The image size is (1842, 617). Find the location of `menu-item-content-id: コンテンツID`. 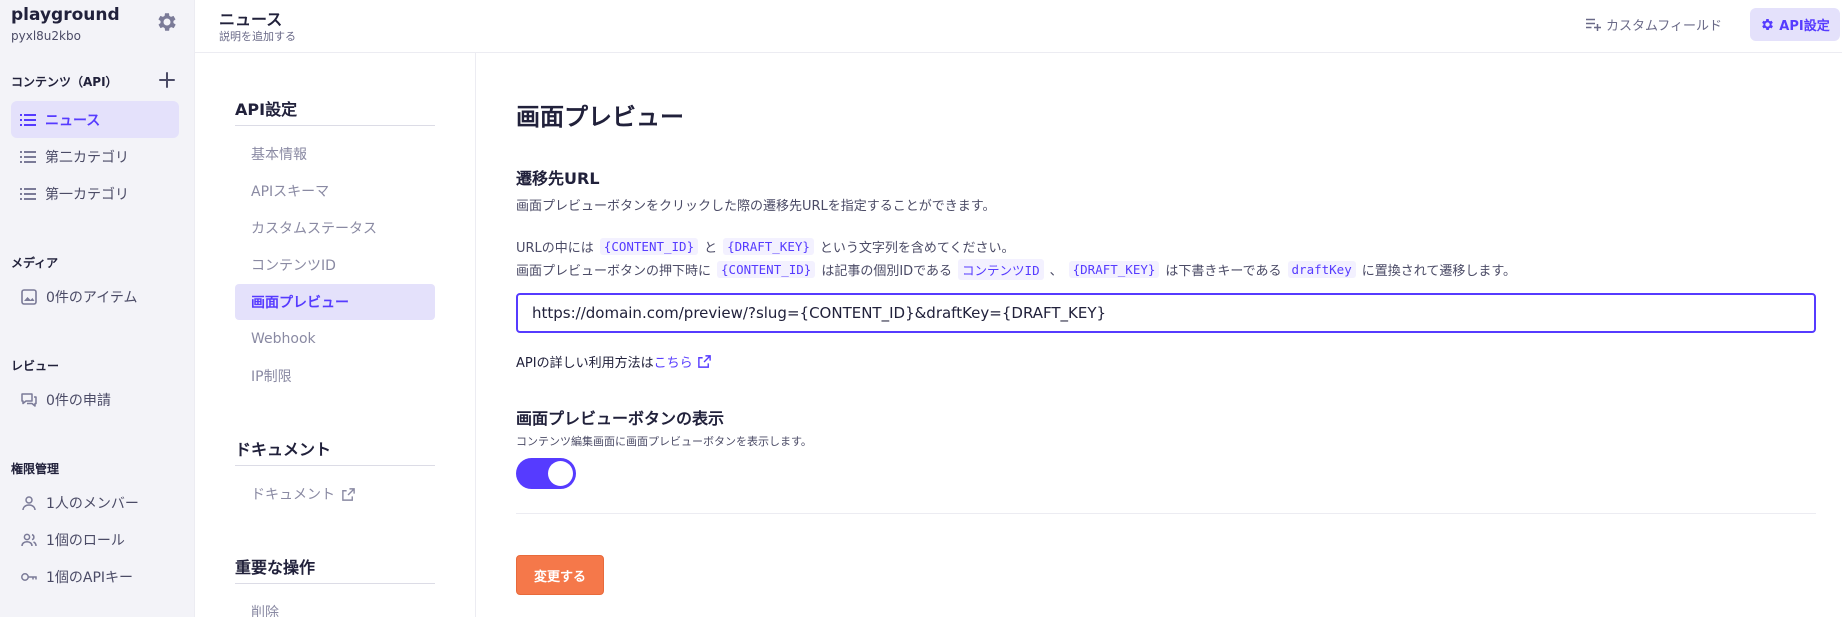

menu-item-content-id: コンテンツID is located at coordinates (335, 265).